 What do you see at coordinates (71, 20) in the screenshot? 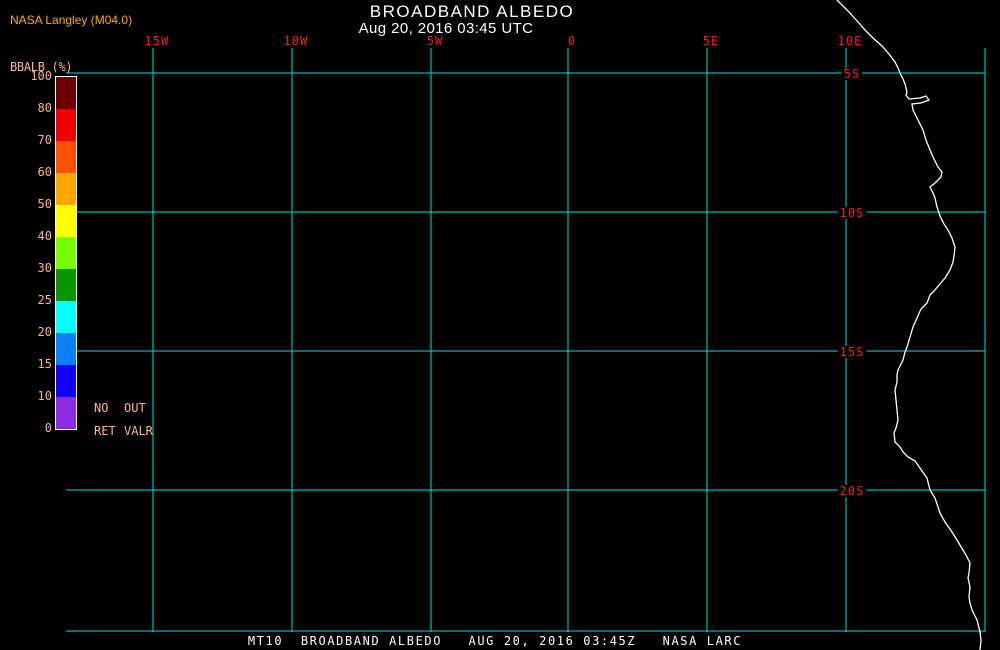
I see `agency-label: NASA Langley (M04.0)` at bounding box center [71, 20].